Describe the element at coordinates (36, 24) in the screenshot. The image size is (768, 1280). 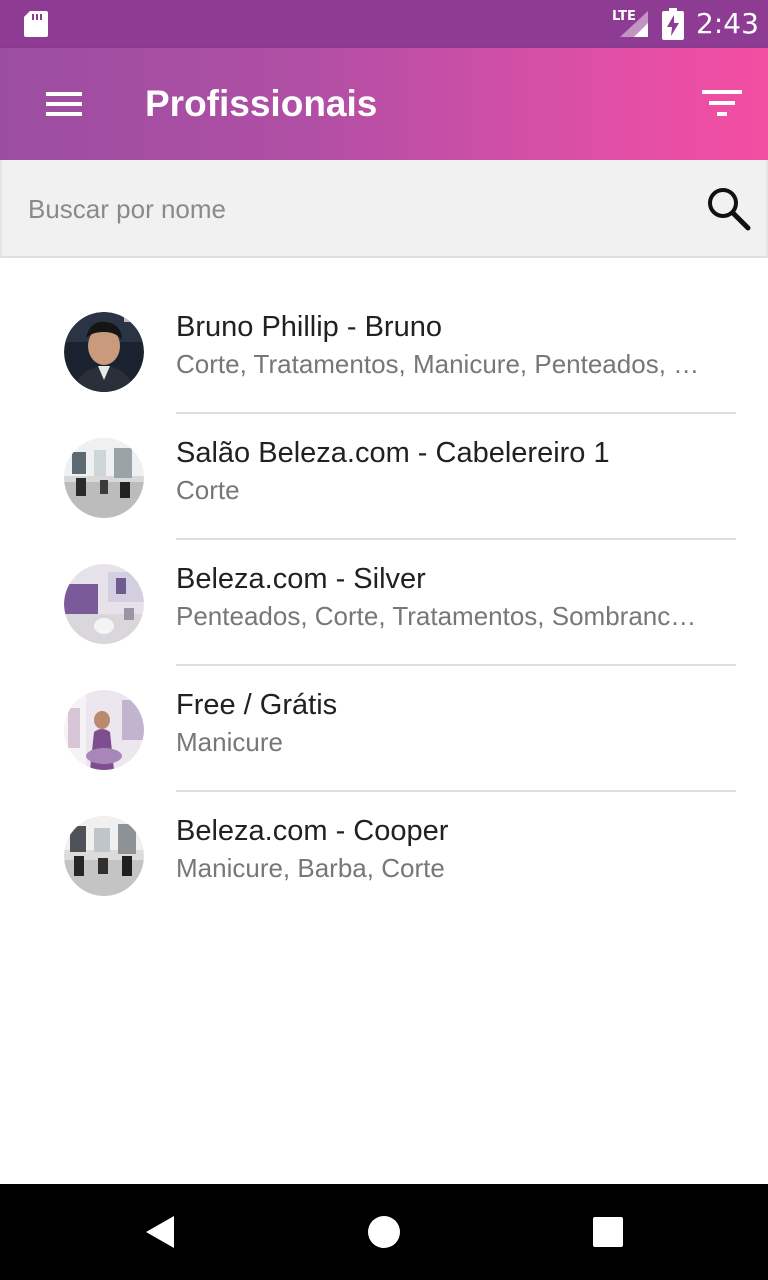
I see `sd-card-icon` at that location.